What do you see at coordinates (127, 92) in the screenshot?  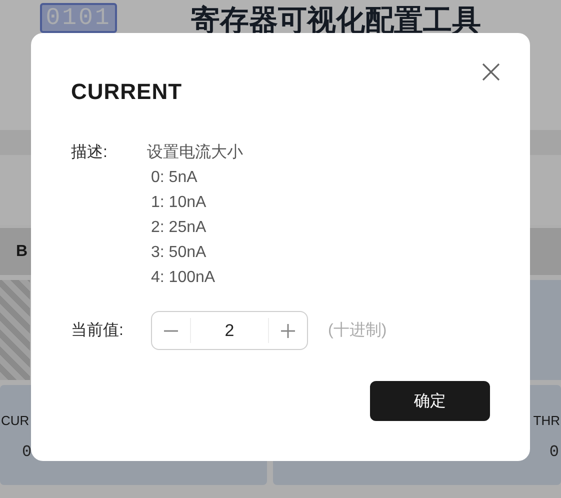 I see `dialog-title: CURRENT` at bounding box center [127, 92].